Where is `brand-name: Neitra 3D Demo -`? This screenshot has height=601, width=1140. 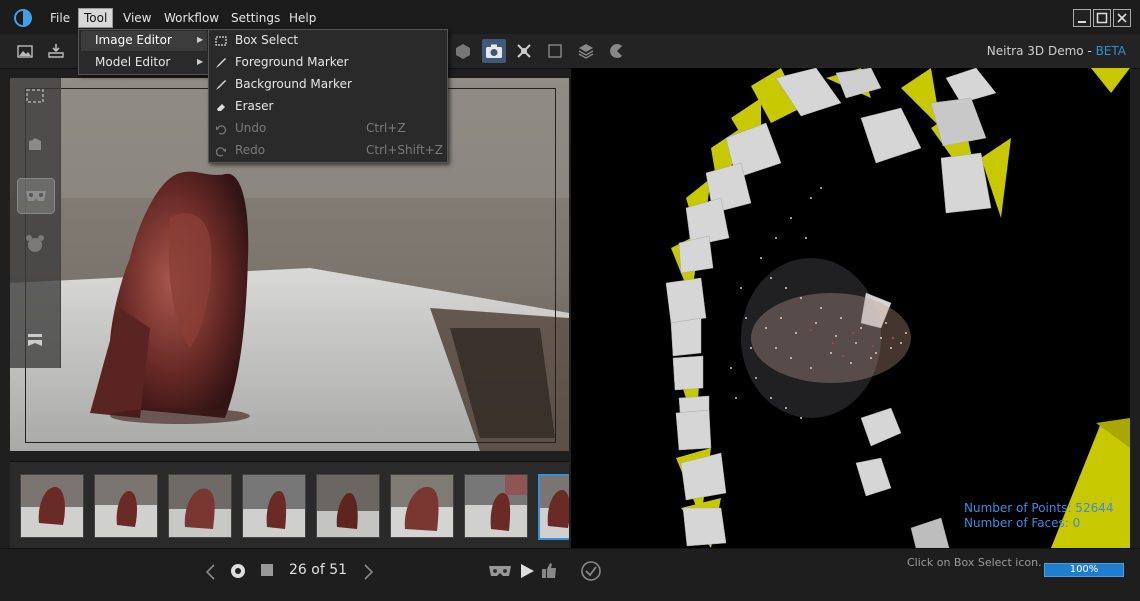 brand-name: Neitra 3D Demo - is located at coordinates (1041, 51).